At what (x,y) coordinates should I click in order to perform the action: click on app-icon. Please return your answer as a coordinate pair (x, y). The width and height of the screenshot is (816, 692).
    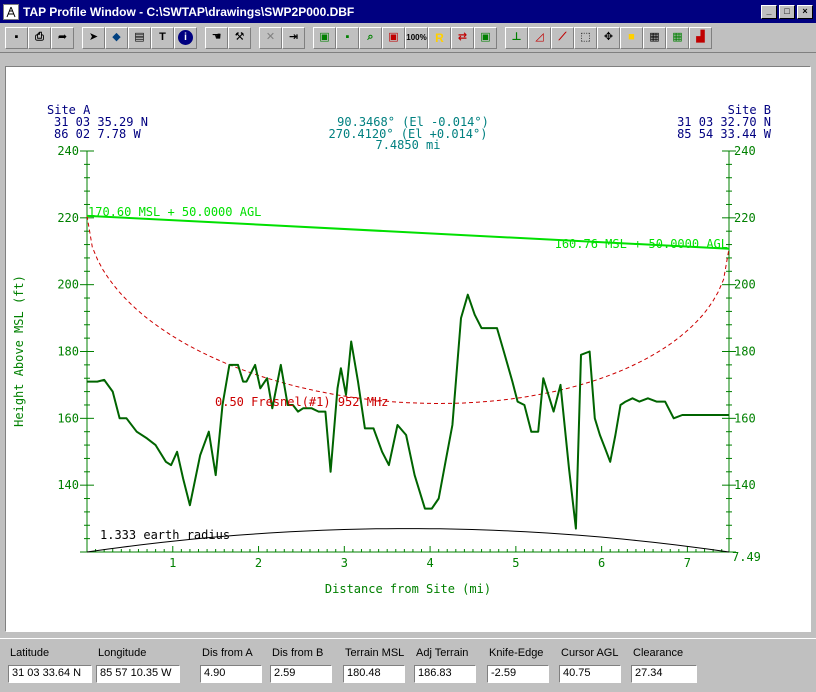
    Looking at the image, I should click on (11, 11).